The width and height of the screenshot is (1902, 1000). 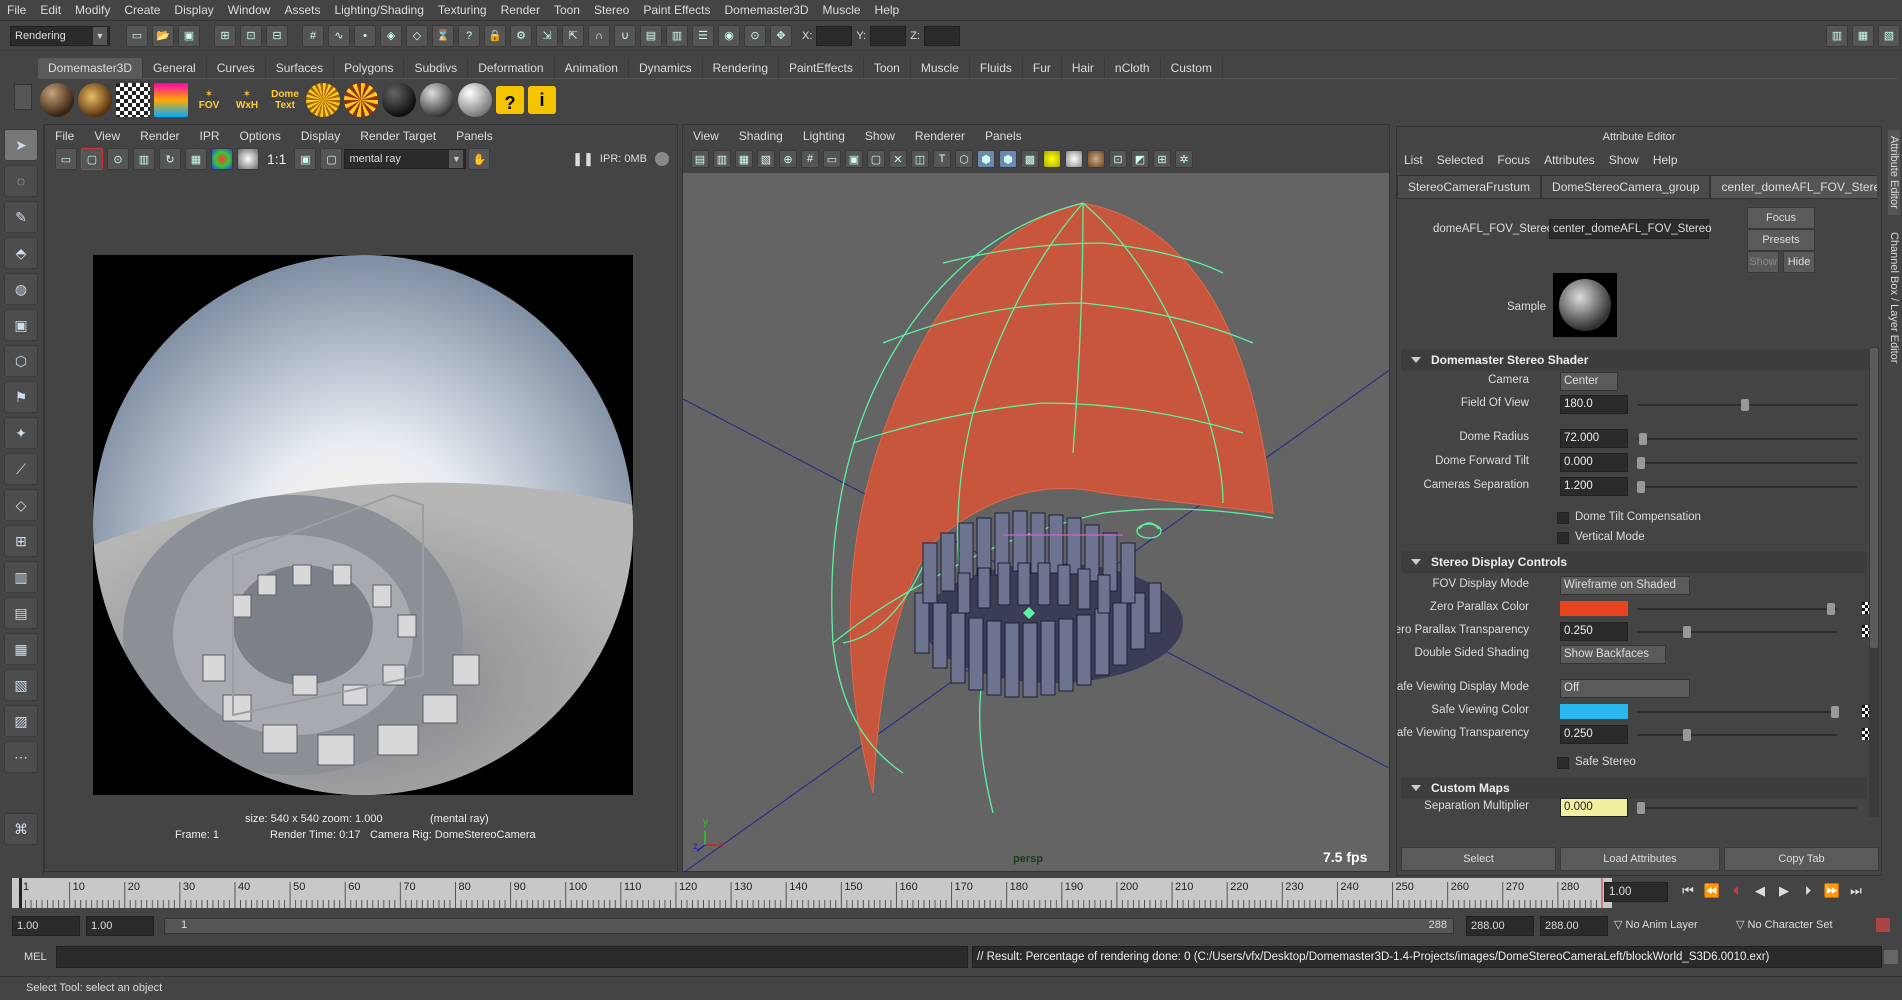 I want to click on zpt-field: 0.250, so click(x=1594, y=631).